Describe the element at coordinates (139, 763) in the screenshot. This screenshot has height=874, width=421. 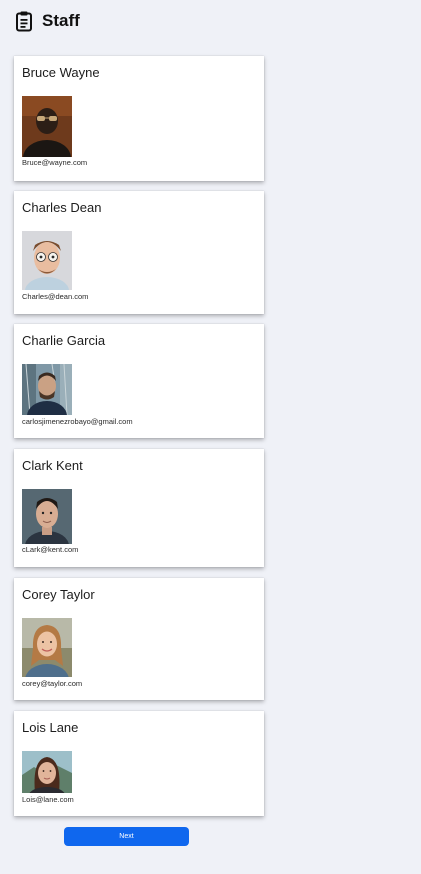
I see `staff-card: Lois Lane Lois@lane.com` at that location.